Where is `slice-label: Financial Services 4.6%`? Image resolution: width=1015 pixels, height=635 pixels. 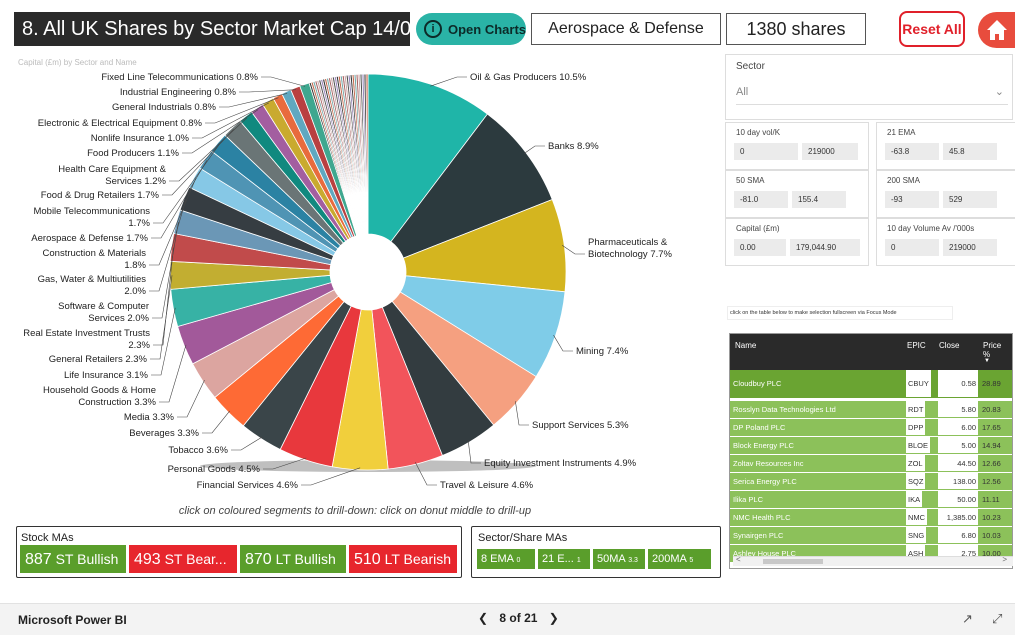 slice-label: Financial Services 4.6% is located at coordinates (248, 485).